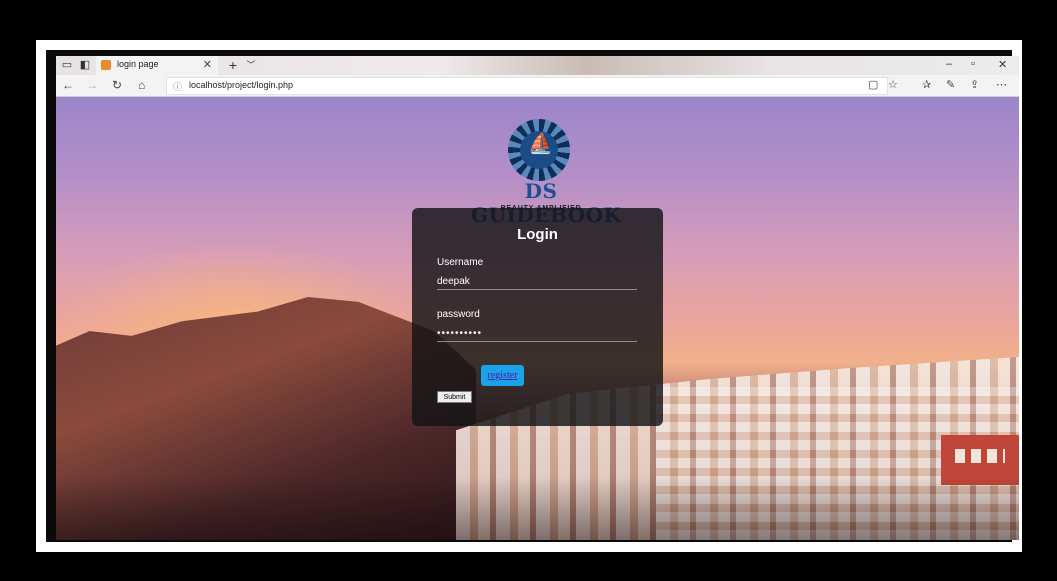  I want to click on tab-bar: ▭ ◧ login page ✕ + ﹀ – ▫ ✕, so click(537, 65).